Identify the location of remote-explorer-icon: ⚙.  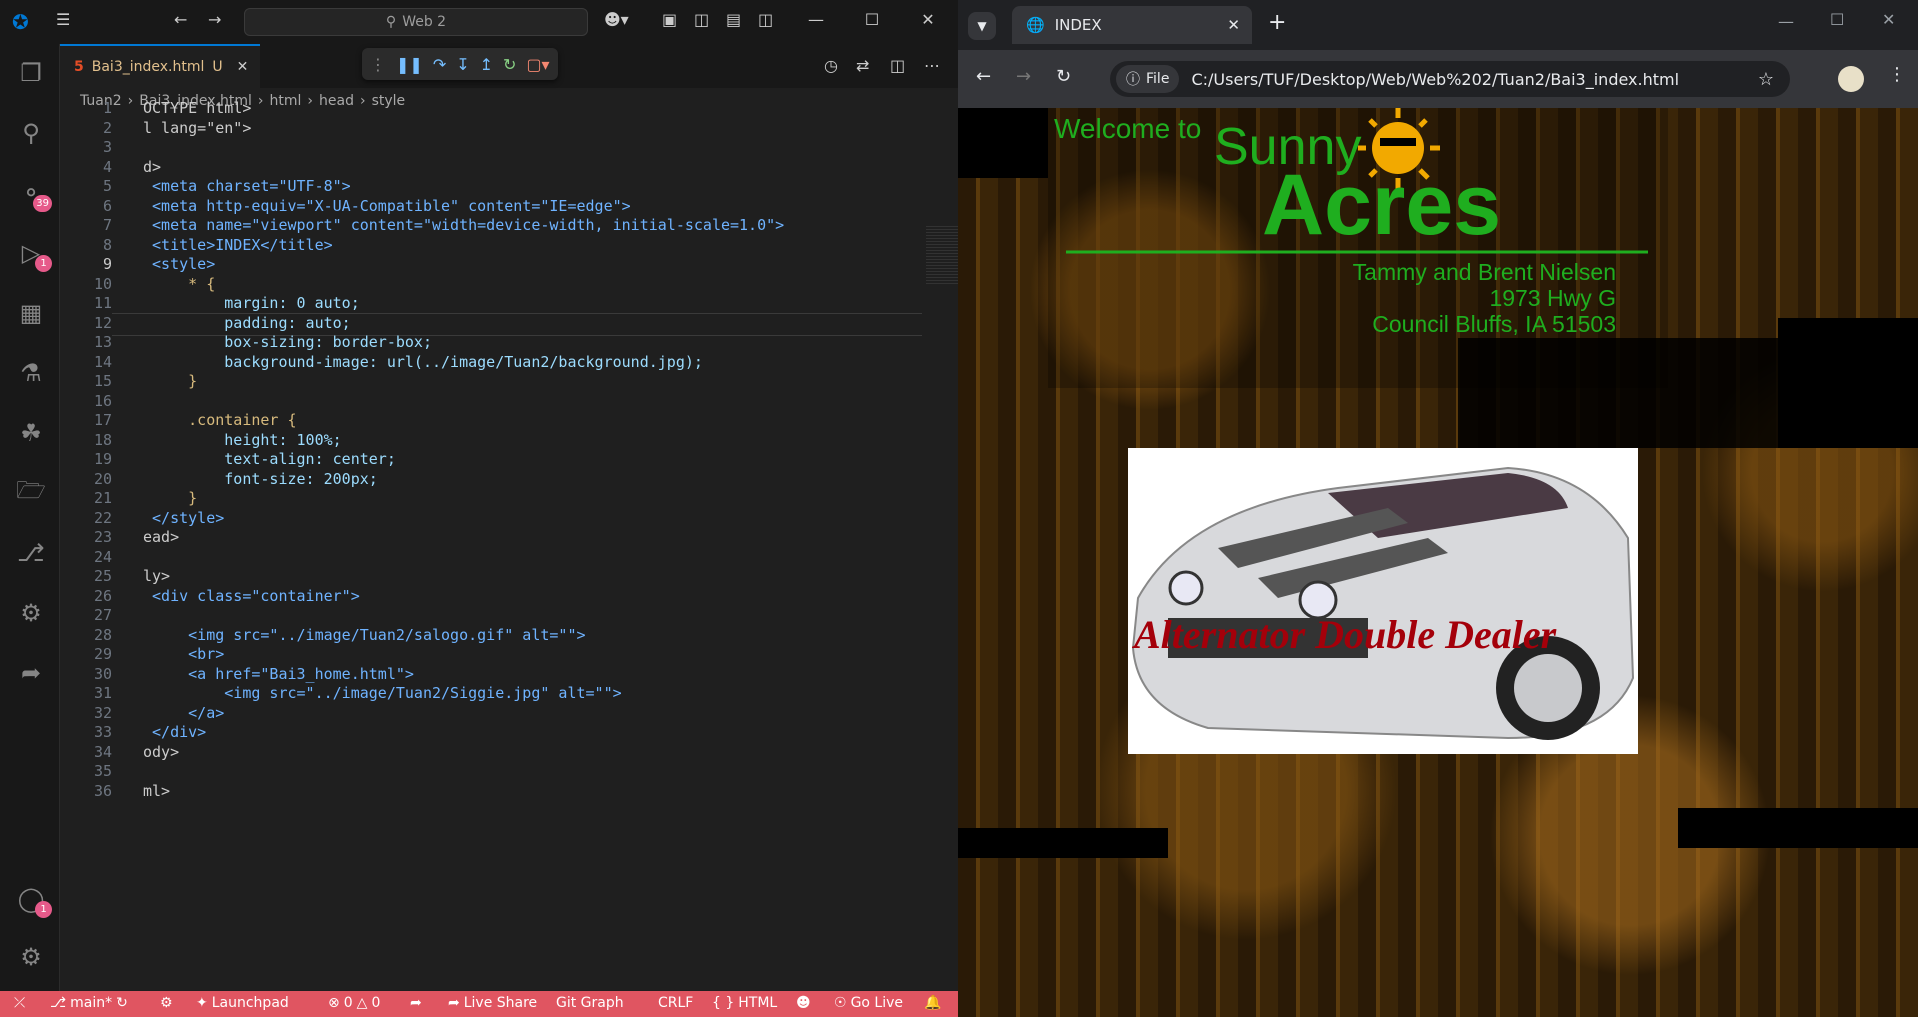
(31, 613).